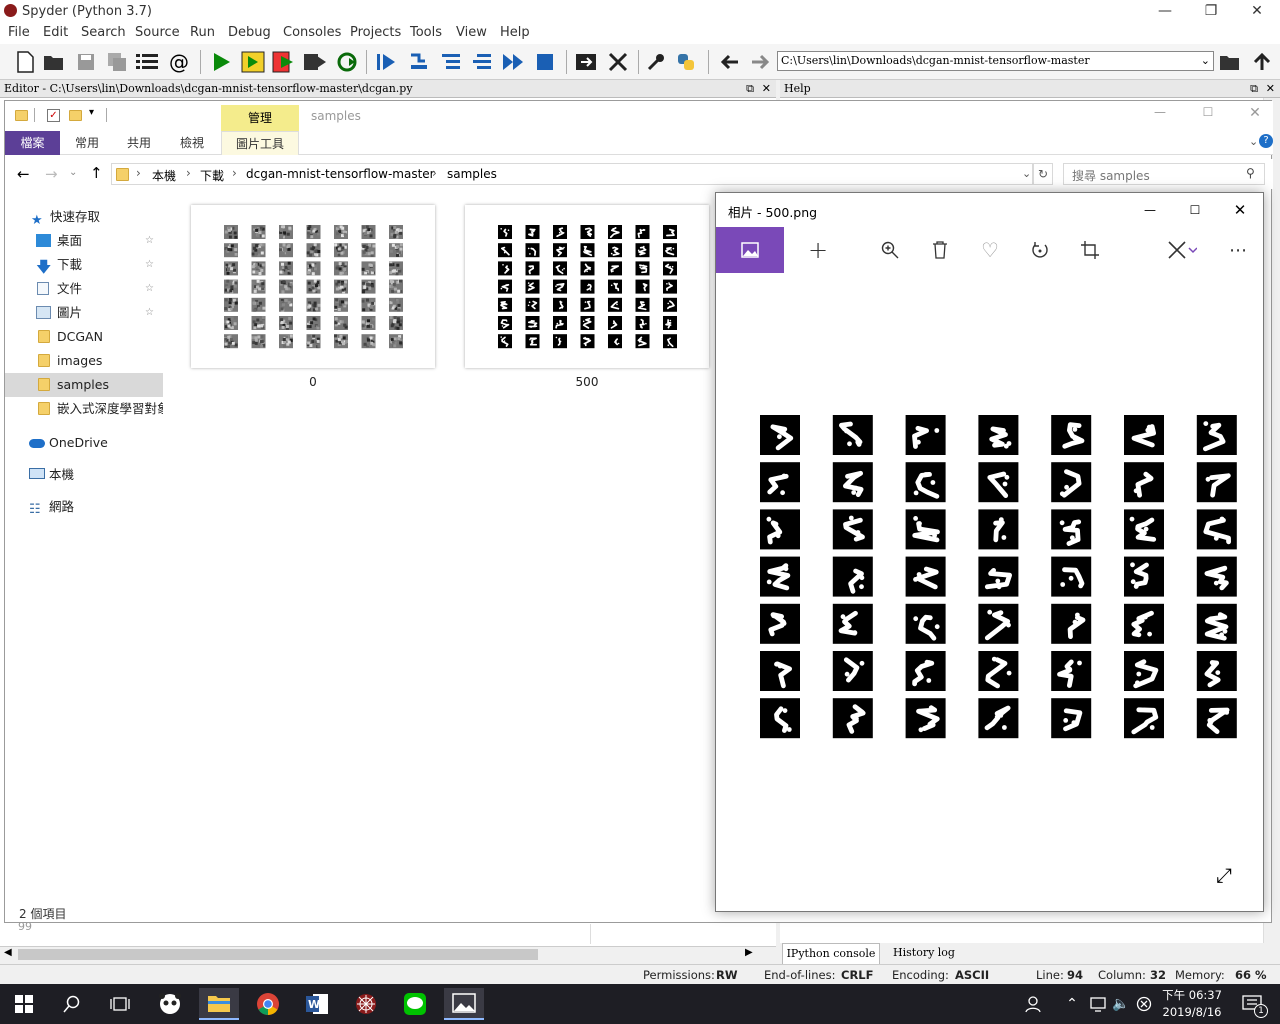 The image size is (1280, 1024). What do you see at coordinates (1043, 174) in the screenshot?
I see `refresh-icon: ↻` at bounding box center [1043, 174].